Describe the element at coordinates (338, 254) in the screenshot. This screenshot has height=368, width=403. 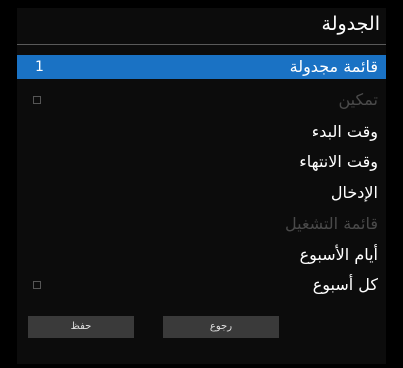
I see `menu-item-label: أيام الأسبوع` at that location.